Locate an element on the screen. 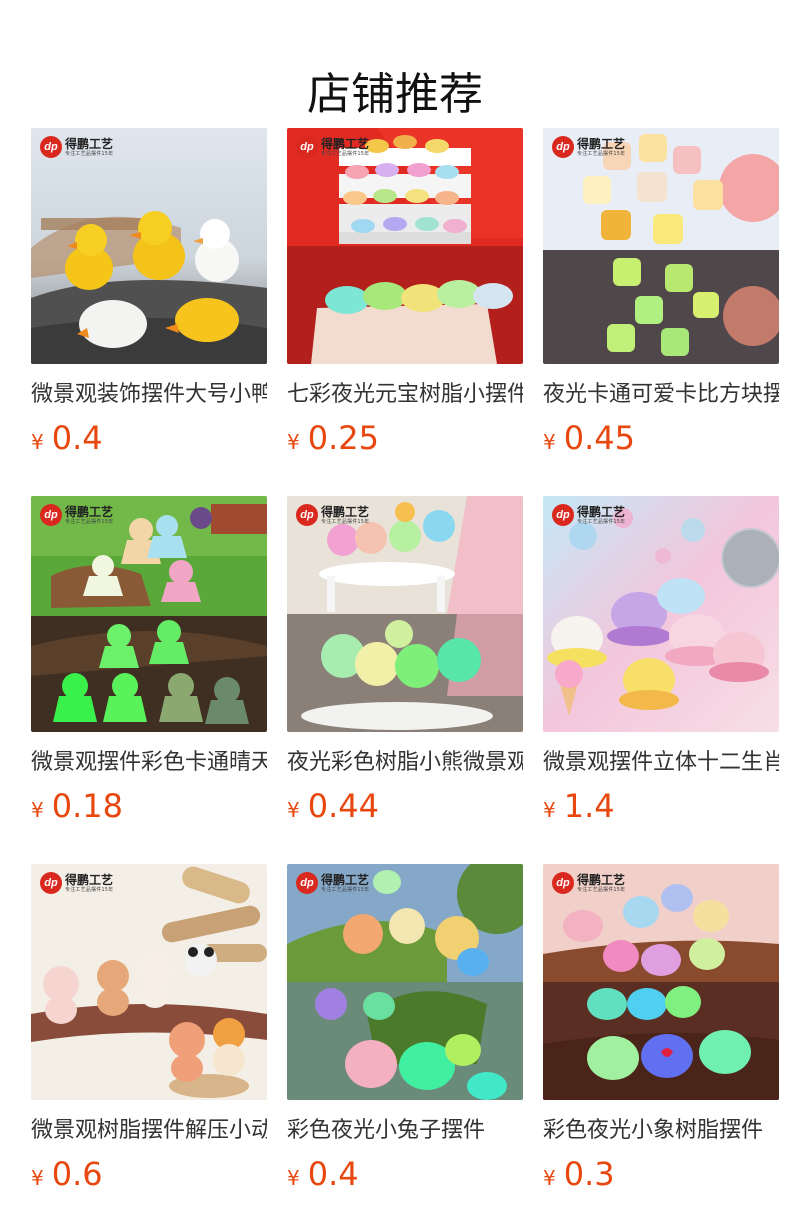 Image resolution: width=790 pixels, height=1232 pixels. product-card: dp 得鹏工艺 专注工艺品摆件15年 夜光卡通可爱卡比方块摆件 ¥ 0.45 is located at coordinates (661, 312).